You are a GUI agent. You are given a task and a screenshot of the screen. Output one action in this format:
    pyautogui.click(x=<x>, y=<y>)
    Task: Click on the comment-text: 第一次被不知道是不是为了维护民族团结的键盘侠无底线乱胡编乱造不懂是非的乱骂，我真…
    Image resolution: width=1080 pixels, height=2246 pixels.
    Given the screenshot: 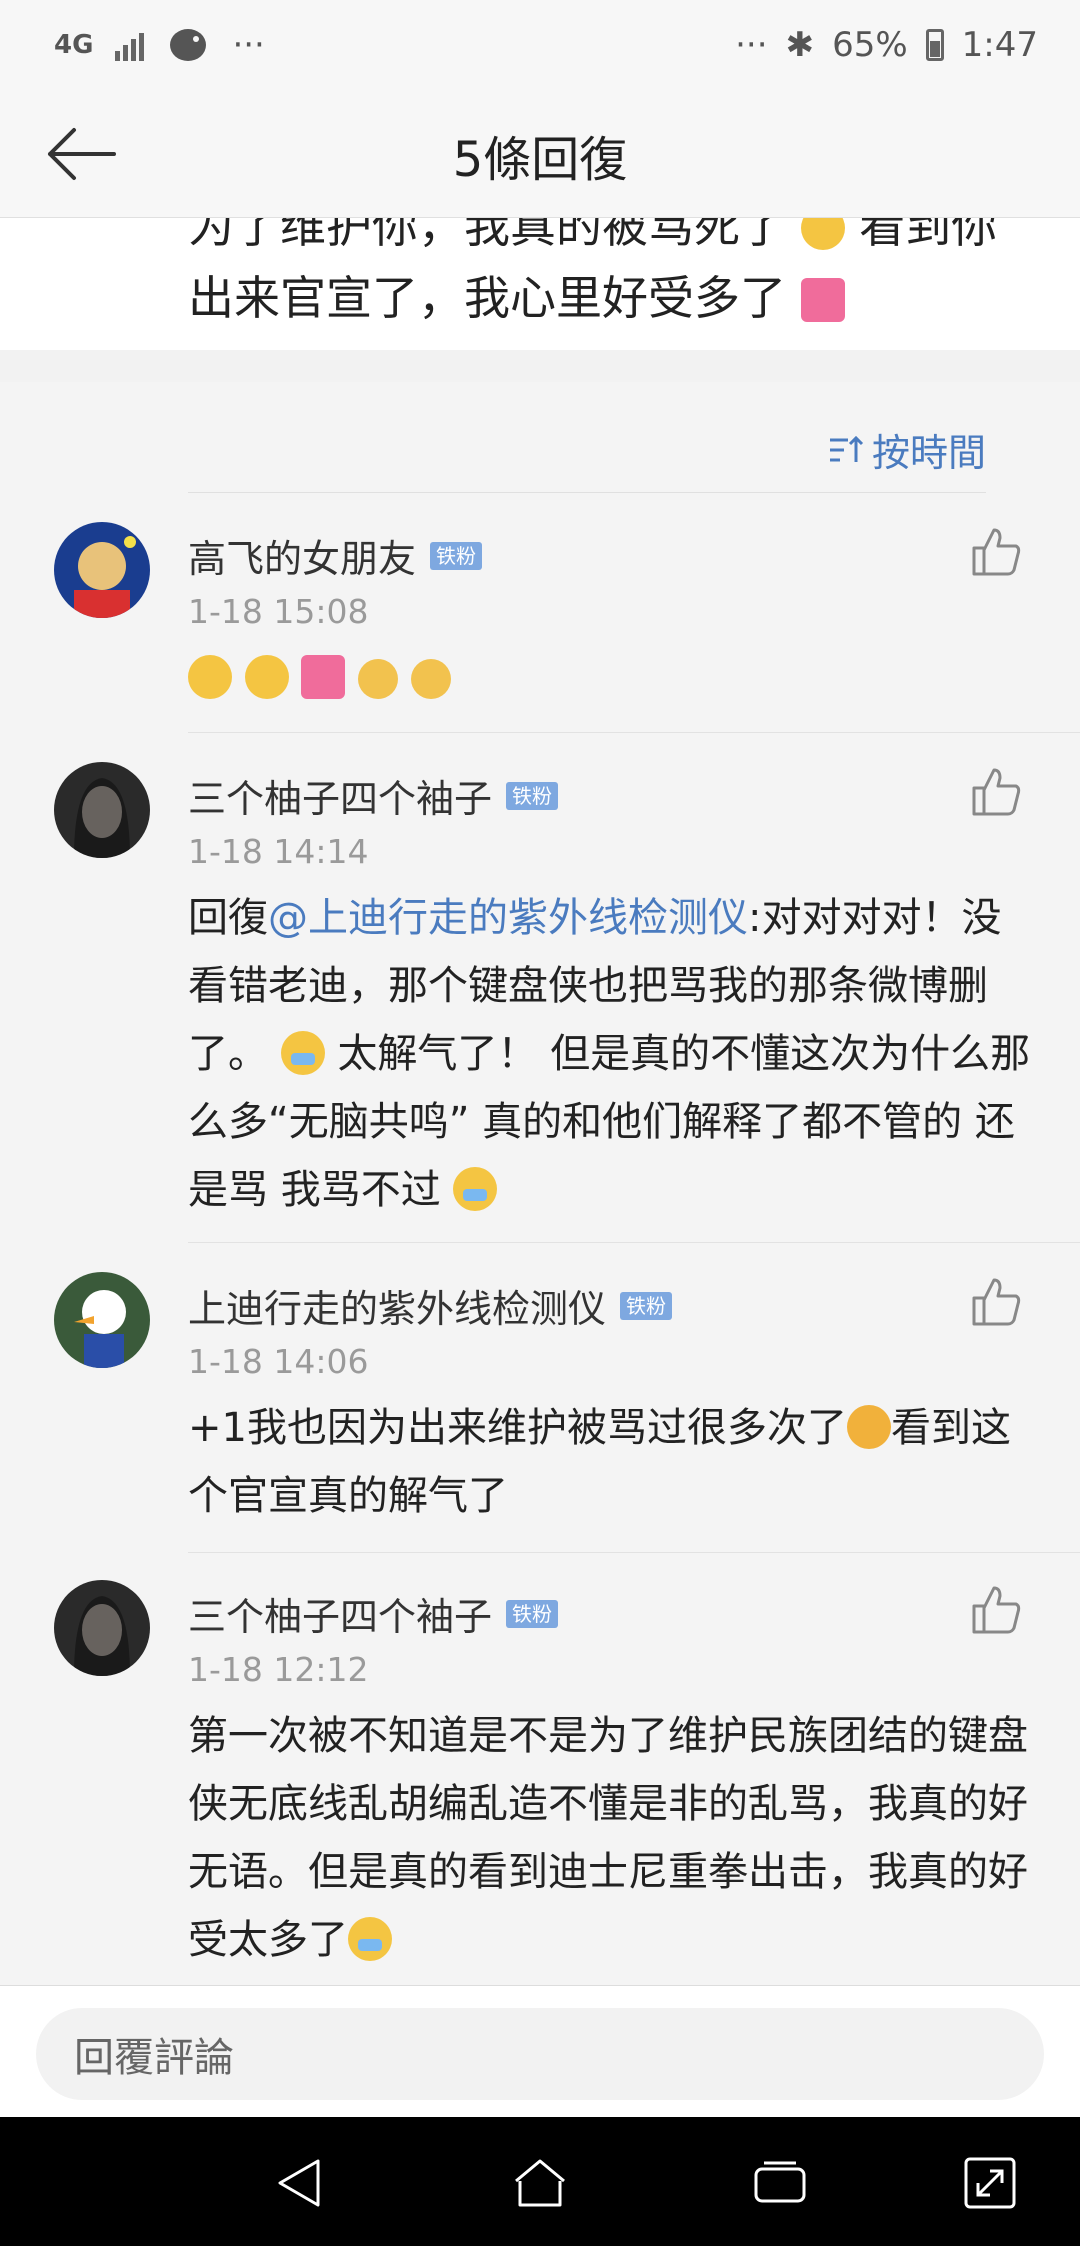 What is the action you would take?
    pyautogui.click(x=608, y=1838)
    